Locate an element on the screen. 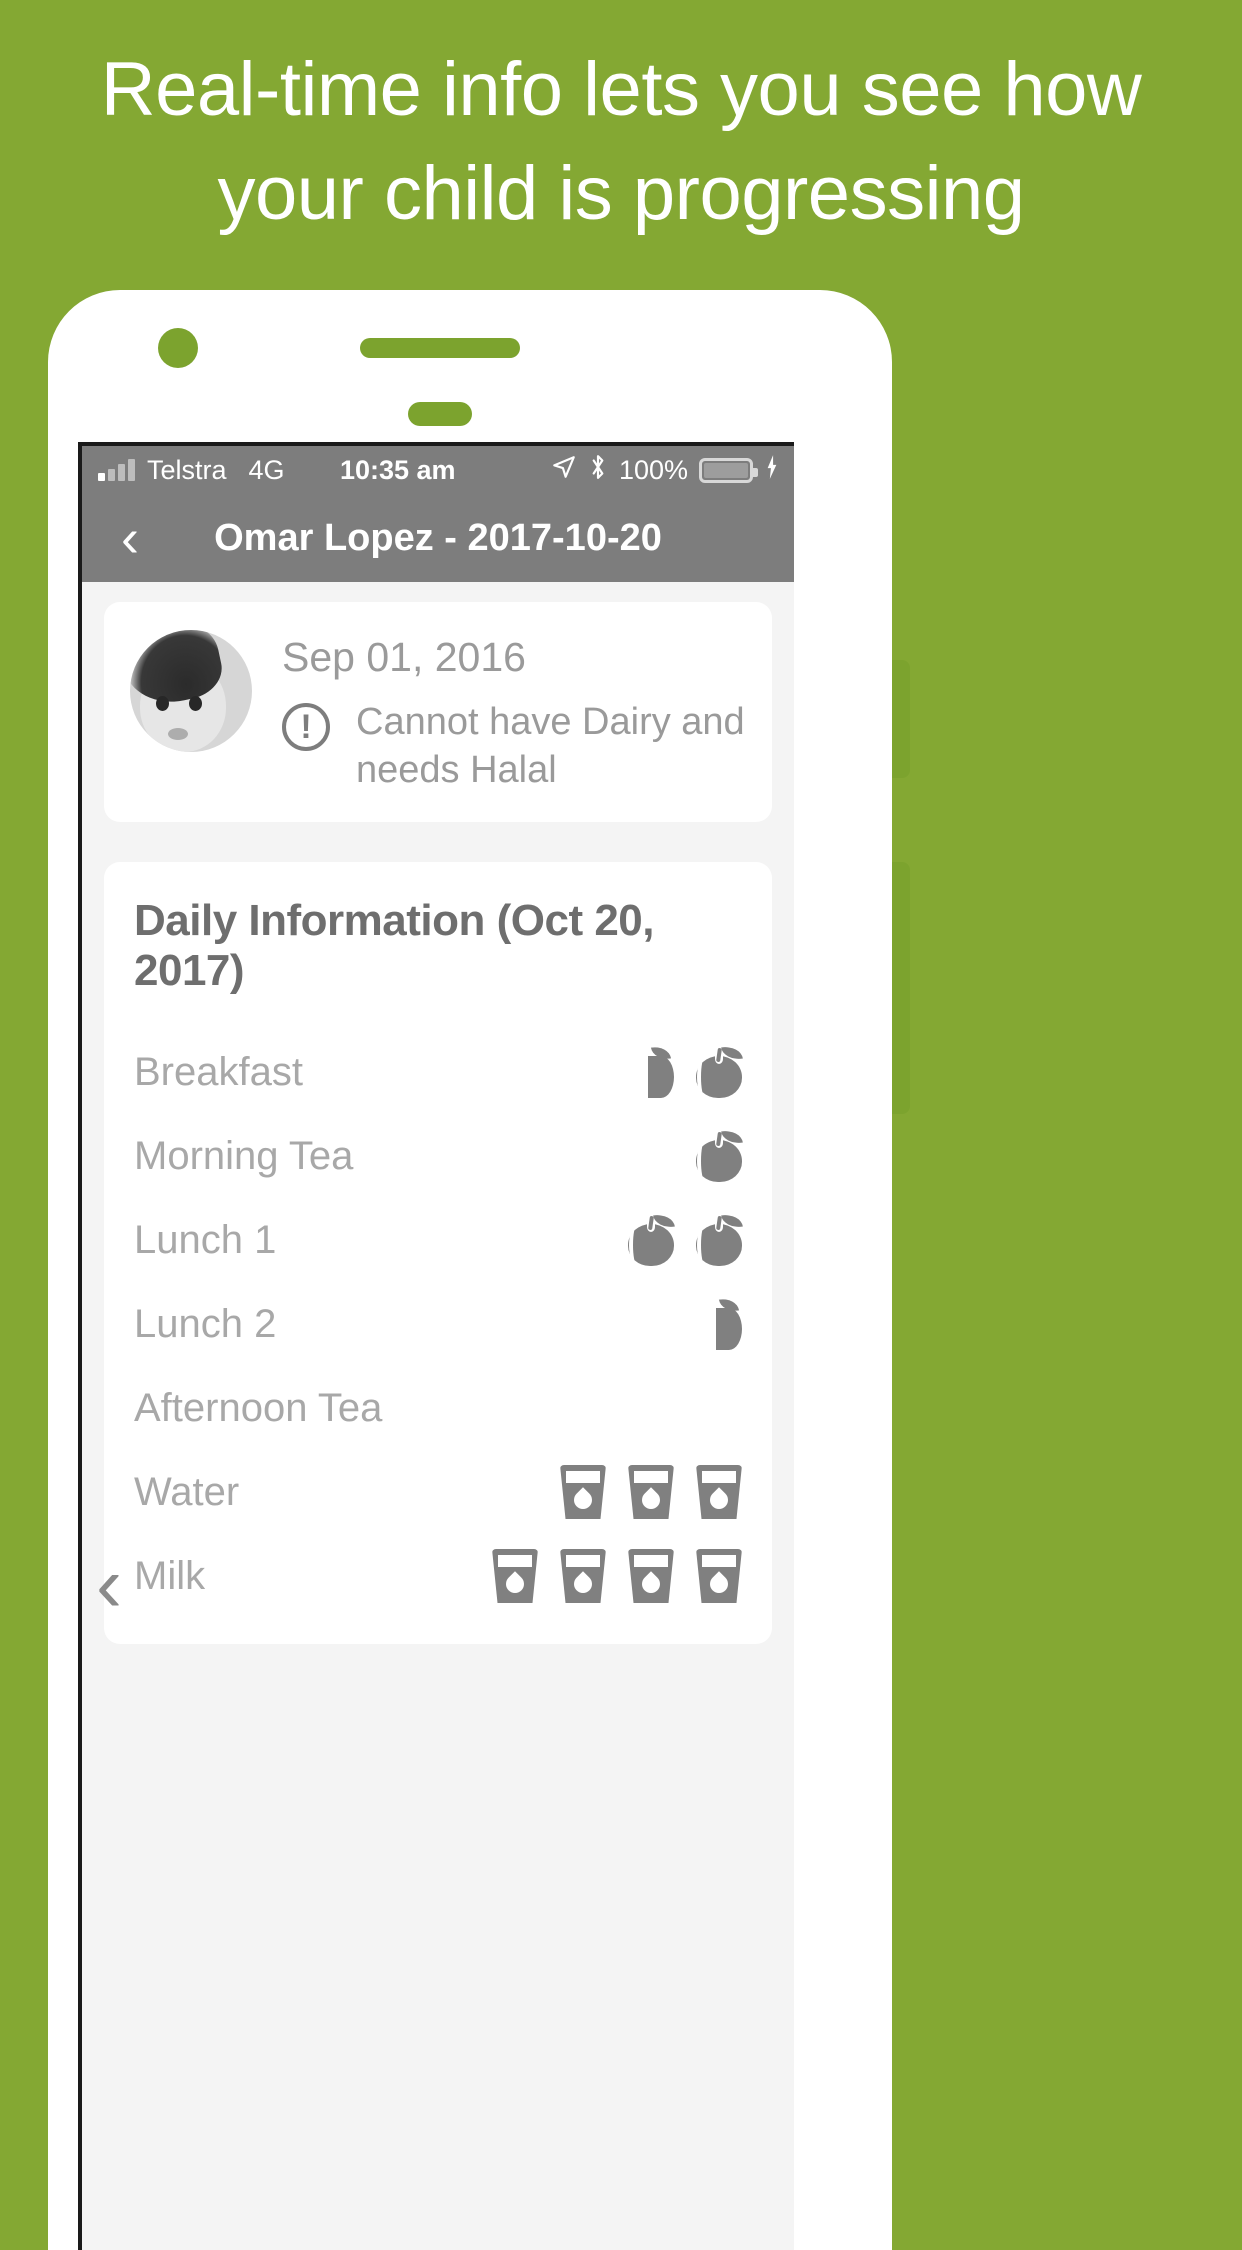 The image size is (1242, 2250). meal-label: Afternoon Tea is located at coordinates (258, 1407).